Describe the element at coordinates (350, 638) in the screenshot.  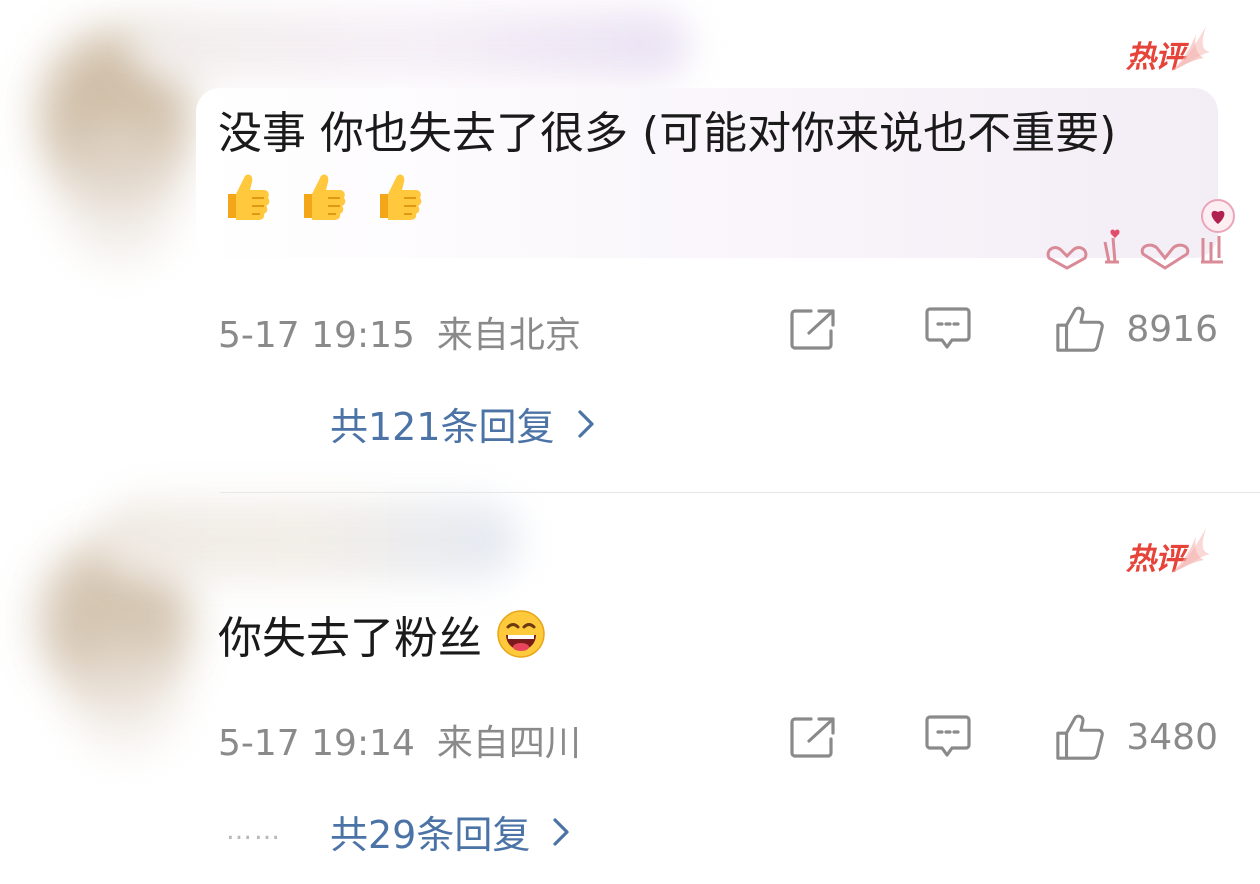
I see `comment-text-body: 你失去了粉丝` at that location.